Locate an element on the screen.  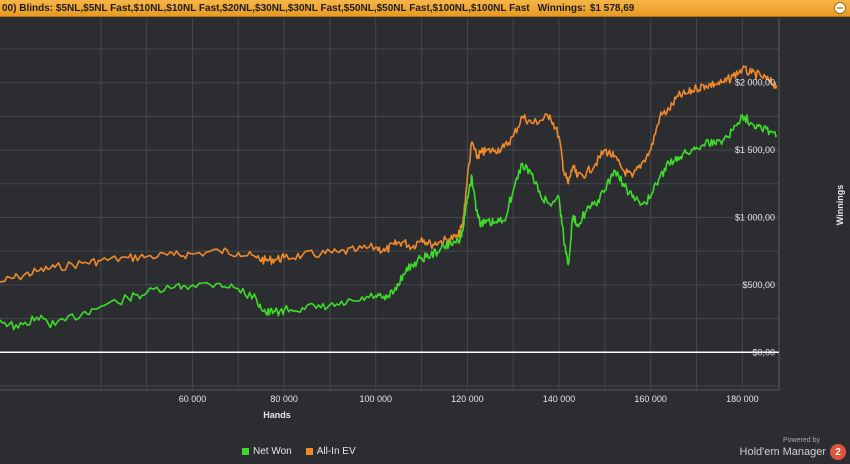
x-axis-label: Hands is located at coordinates (277, 415).